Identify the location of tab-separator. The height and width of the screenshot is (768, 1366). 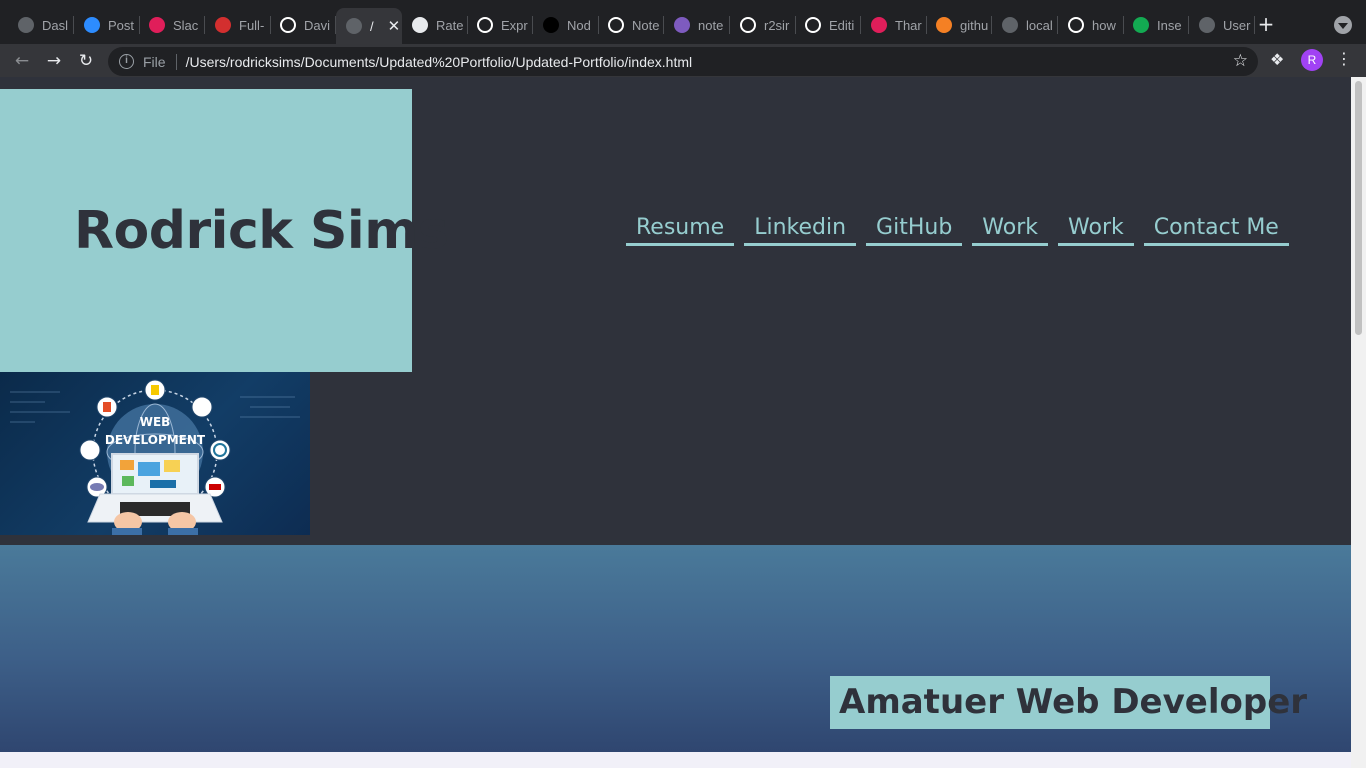
(1254, 25).